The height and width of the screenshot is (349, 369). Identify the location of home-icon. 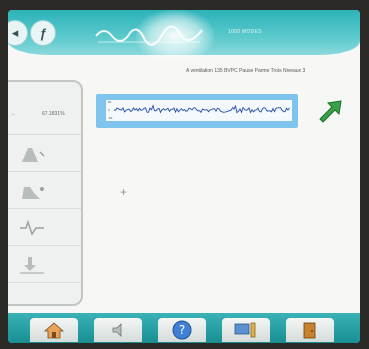
(54, 330).